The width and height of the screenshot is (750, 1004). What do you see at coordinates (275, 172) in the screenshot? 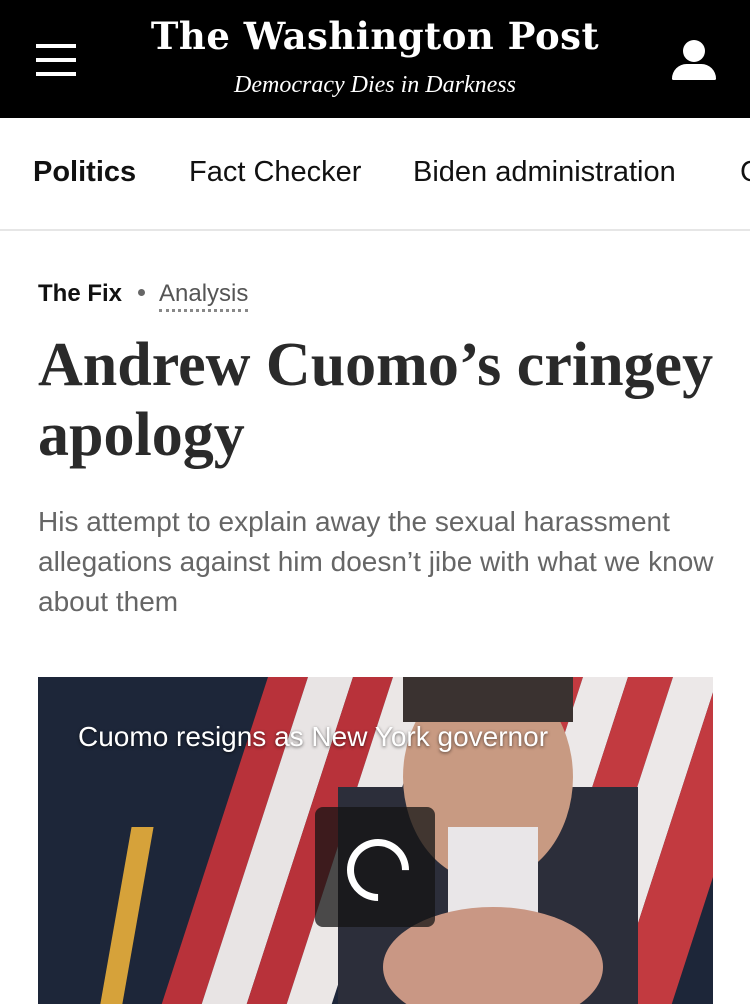
I see `nav-item-fact-checker: Fact Checker` at bounding box center [275, 172].